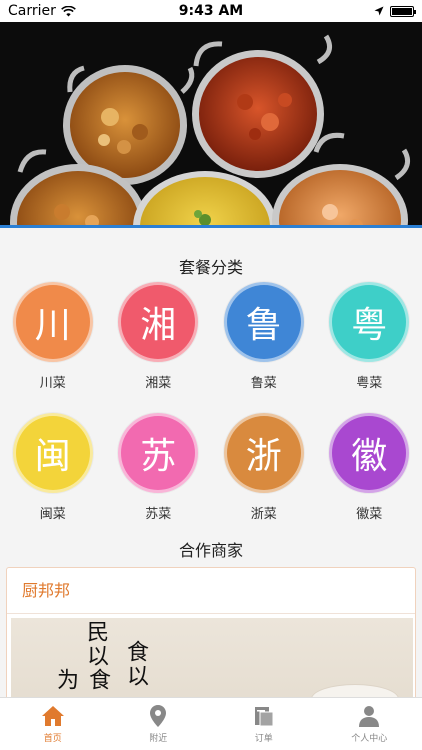 This screenshot has width=422, height=750. Describe the element at coordinates (211, 11) in the screenshot. I see `status-bar: Carrier 9:43 AM` at that location.